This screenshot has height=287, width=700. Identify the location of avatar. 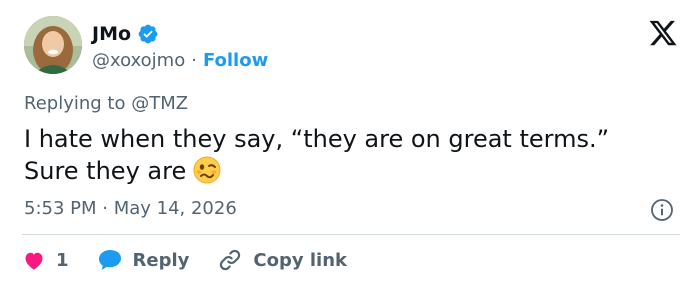
(53, 45).